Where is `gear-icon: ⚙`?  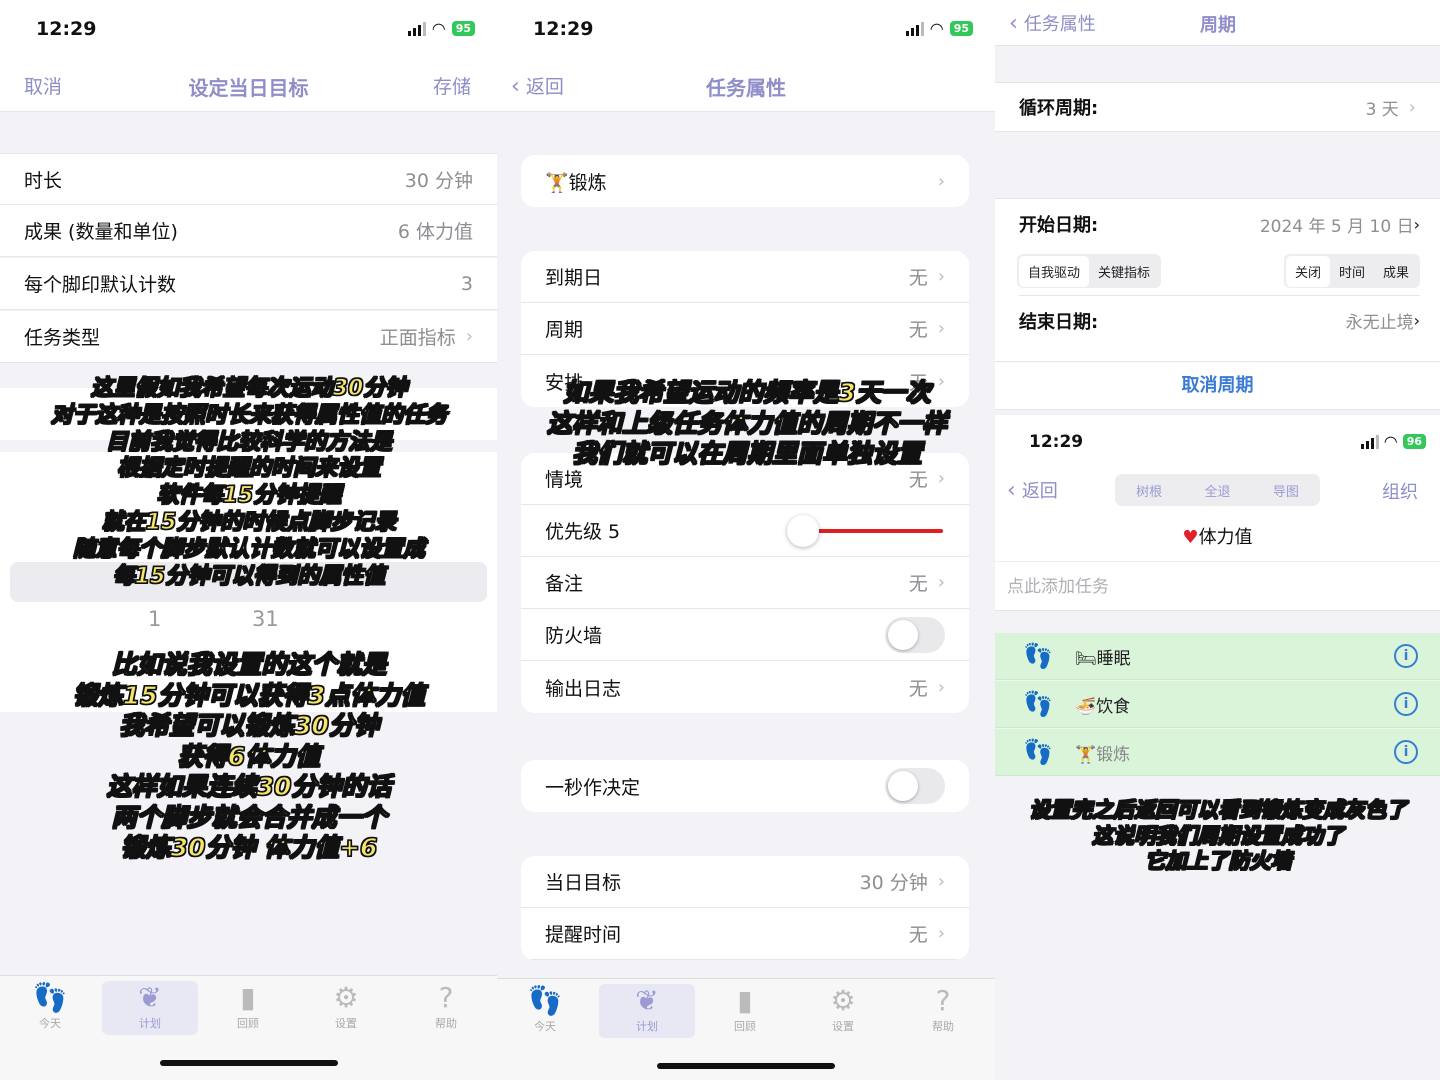
gear-icon: ⚙ is located at coordinates (843, 1000).